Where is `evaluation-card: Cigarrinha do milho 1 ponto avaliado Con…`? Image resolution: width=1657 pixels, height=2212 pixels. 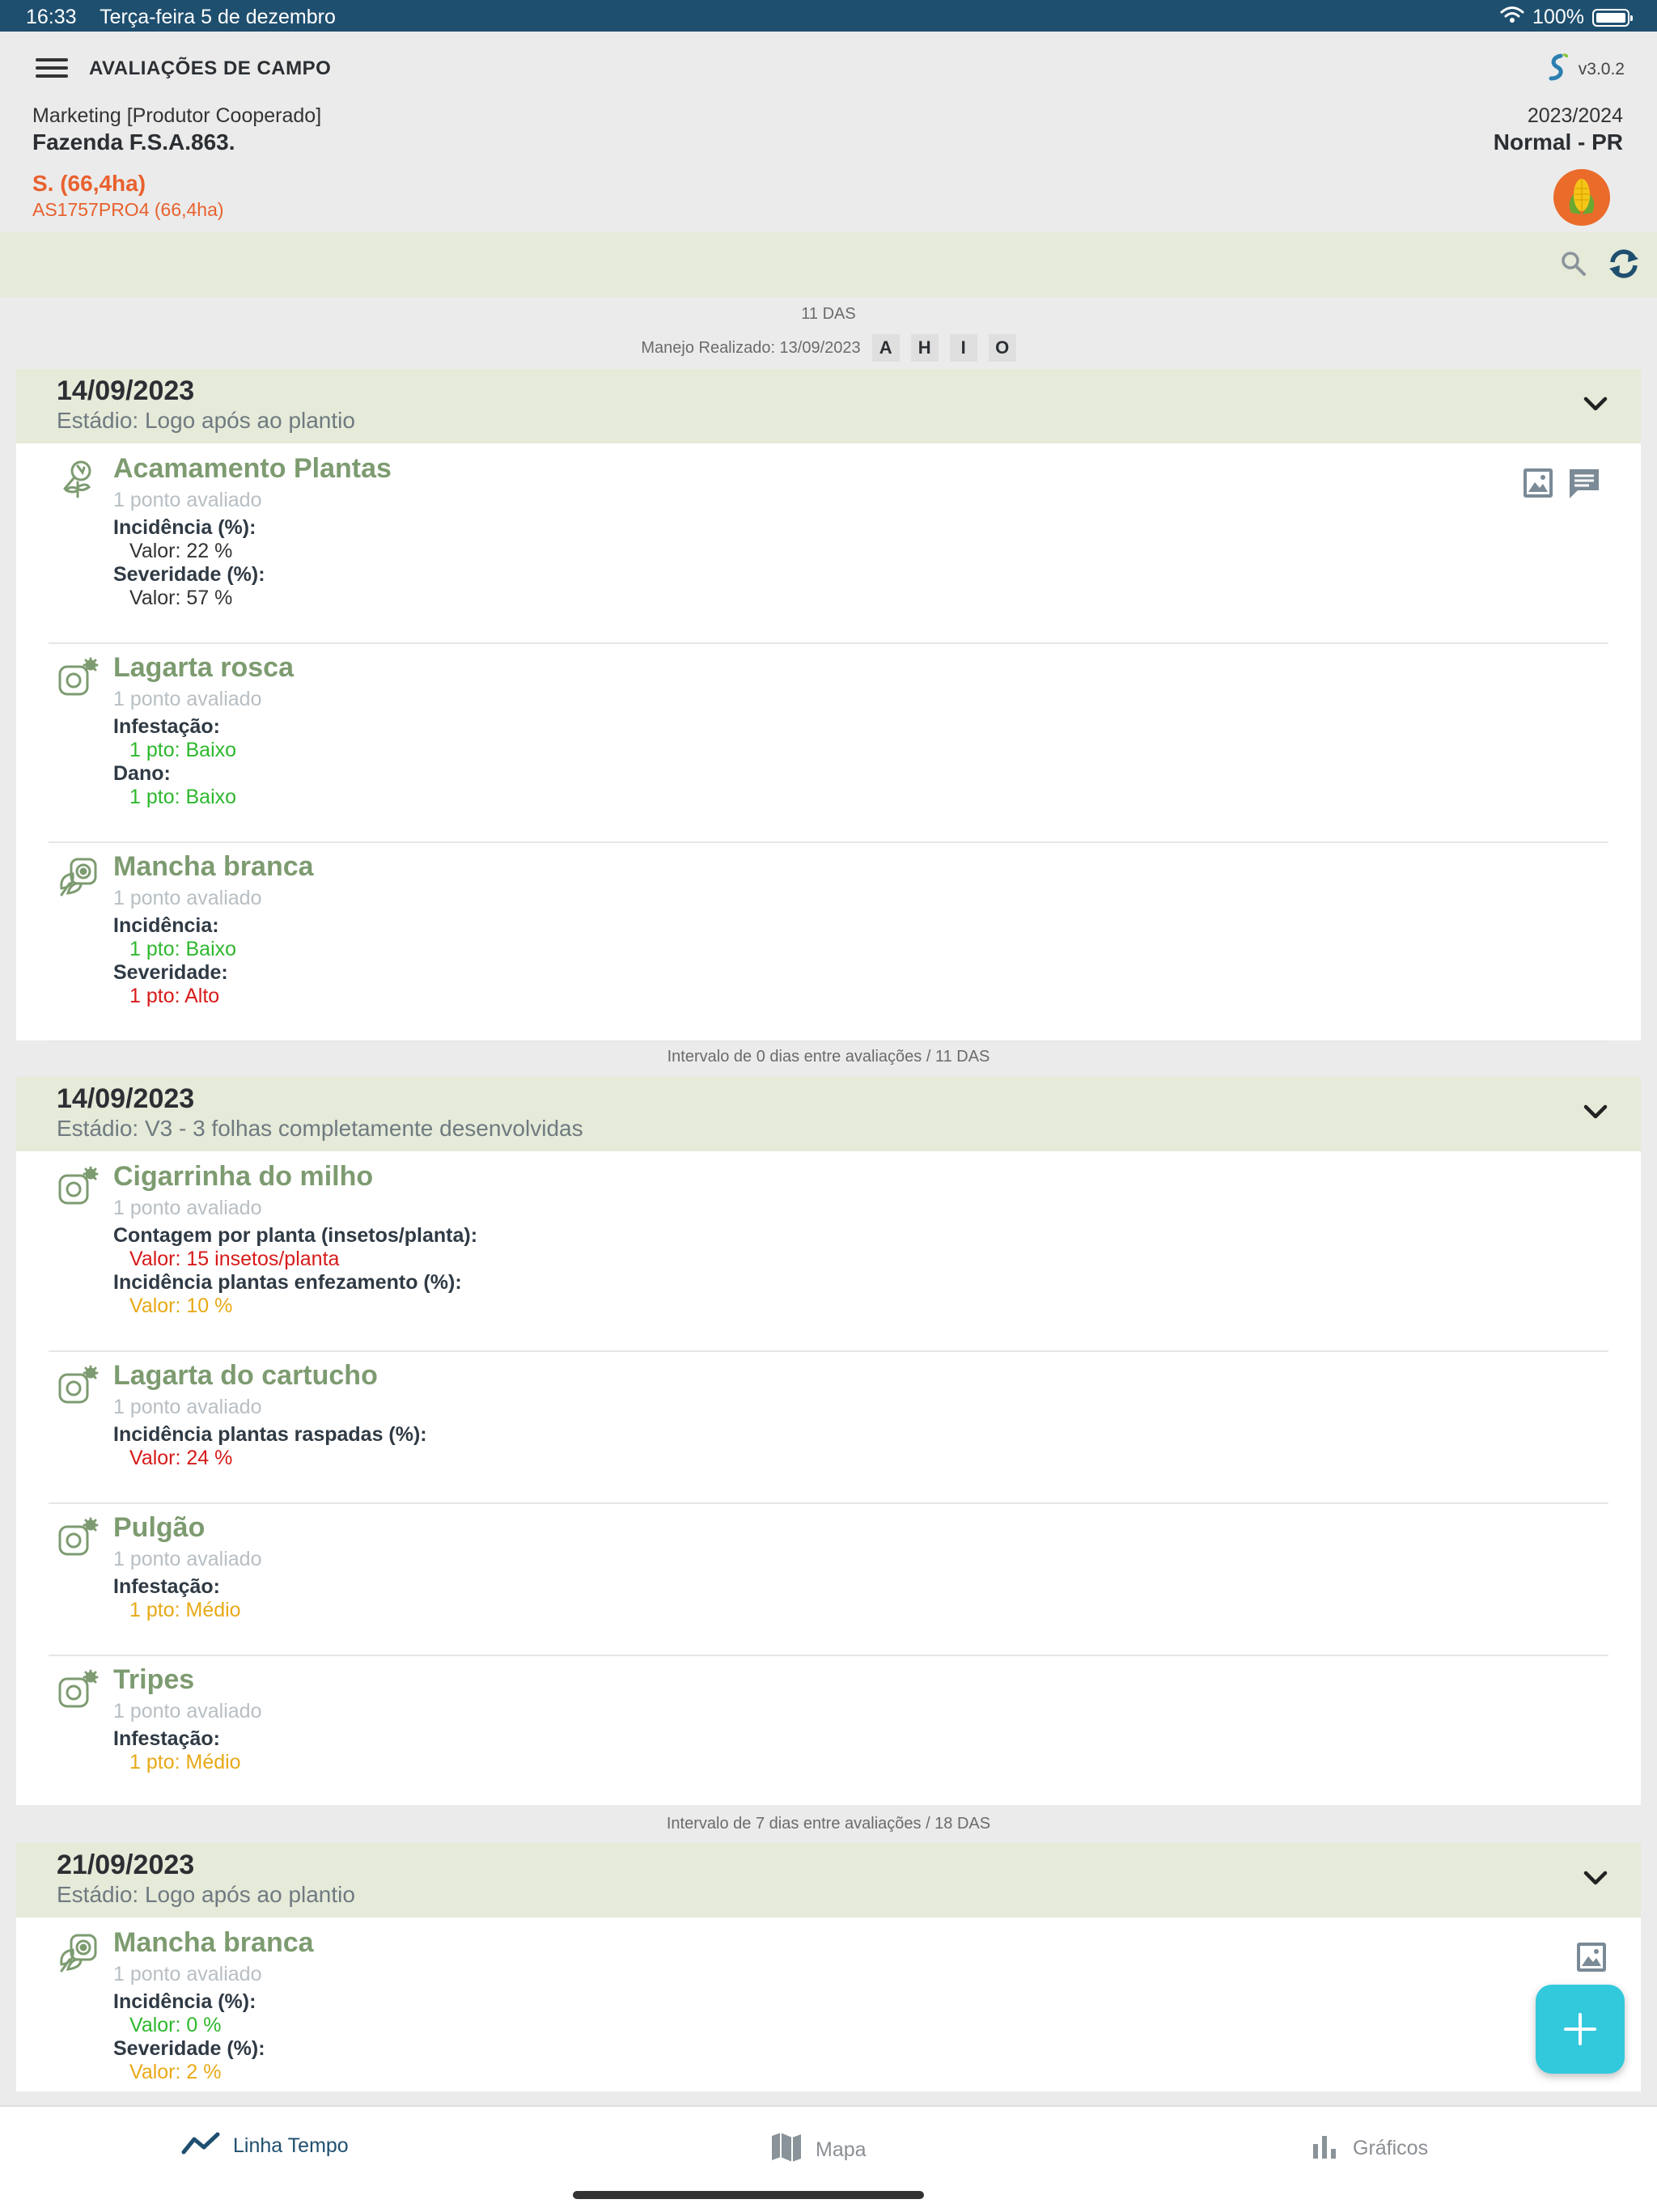 evaluation-card: Cigarrinha do milho 1 ponto avaliado Con… is located at coordinates (828, 1251).